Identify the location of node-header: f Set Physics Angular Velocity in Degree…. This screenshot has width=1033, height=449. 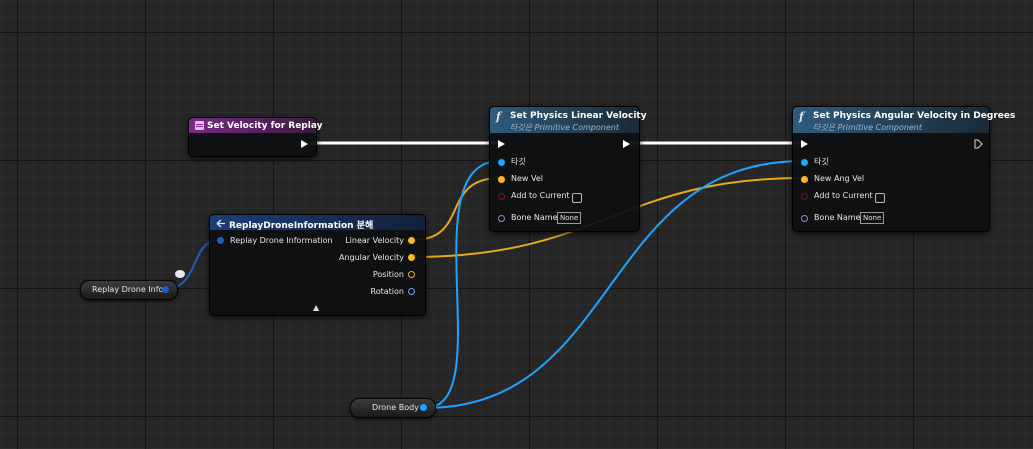
(904, 120).